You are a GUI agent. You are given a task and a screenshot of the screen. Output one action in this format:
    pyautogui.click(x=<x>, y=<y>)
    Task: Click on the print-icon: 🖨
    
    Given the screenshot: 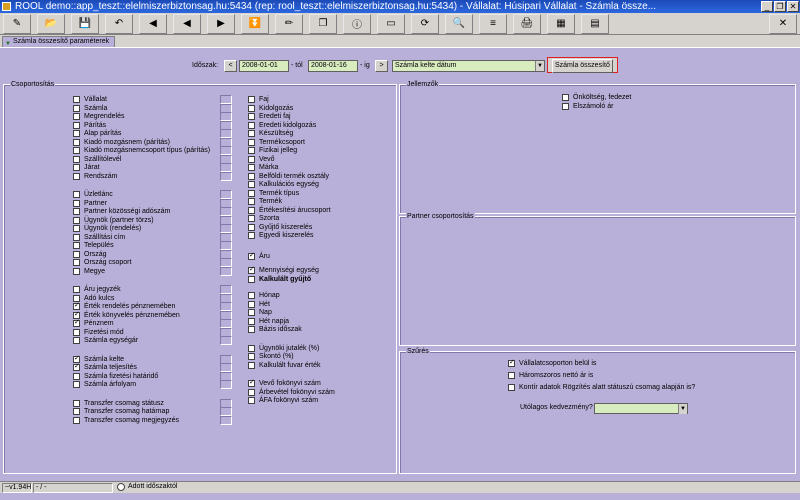 What is the action you would take?
    pyautogui.click(x=527, y=23)
    